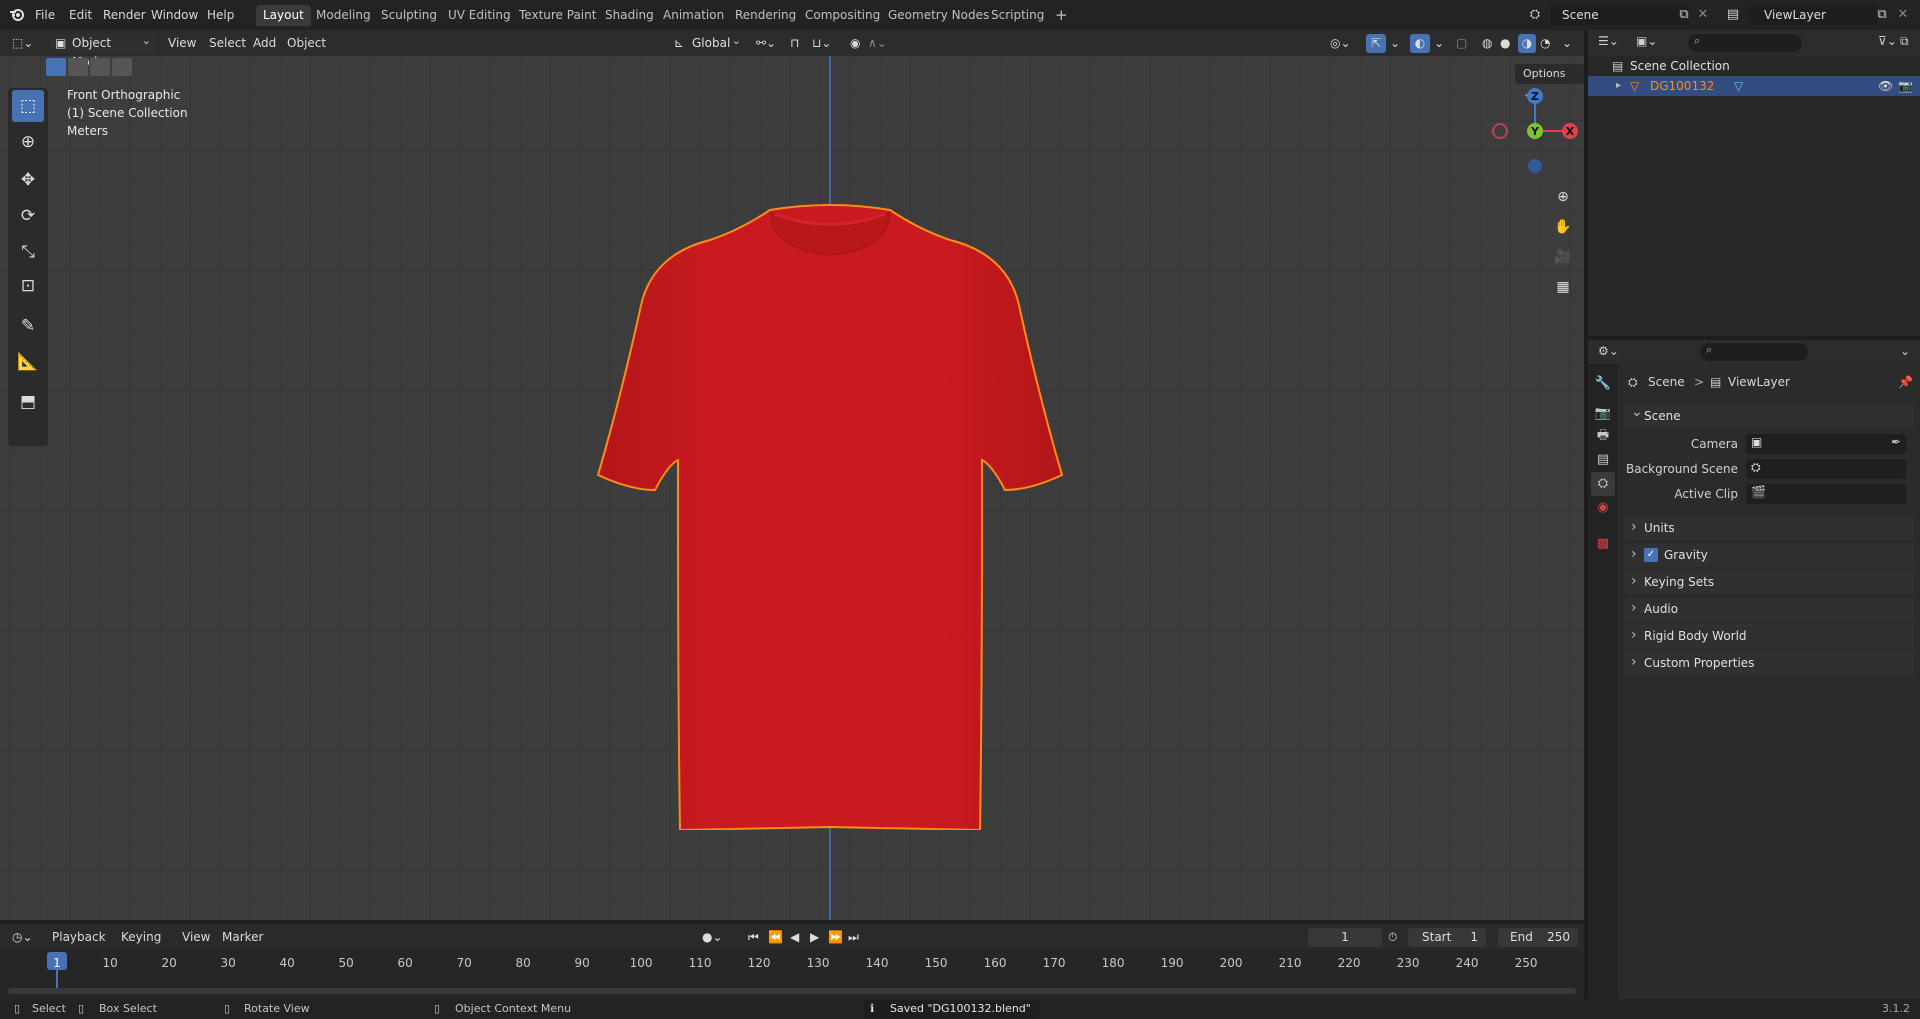 The width and height of the screenshot is (1920, 1019). Describe the element at coordinates (775, 937) in the screenshot. I see `jump-keyframe-back-icon: ⏪` at that location.